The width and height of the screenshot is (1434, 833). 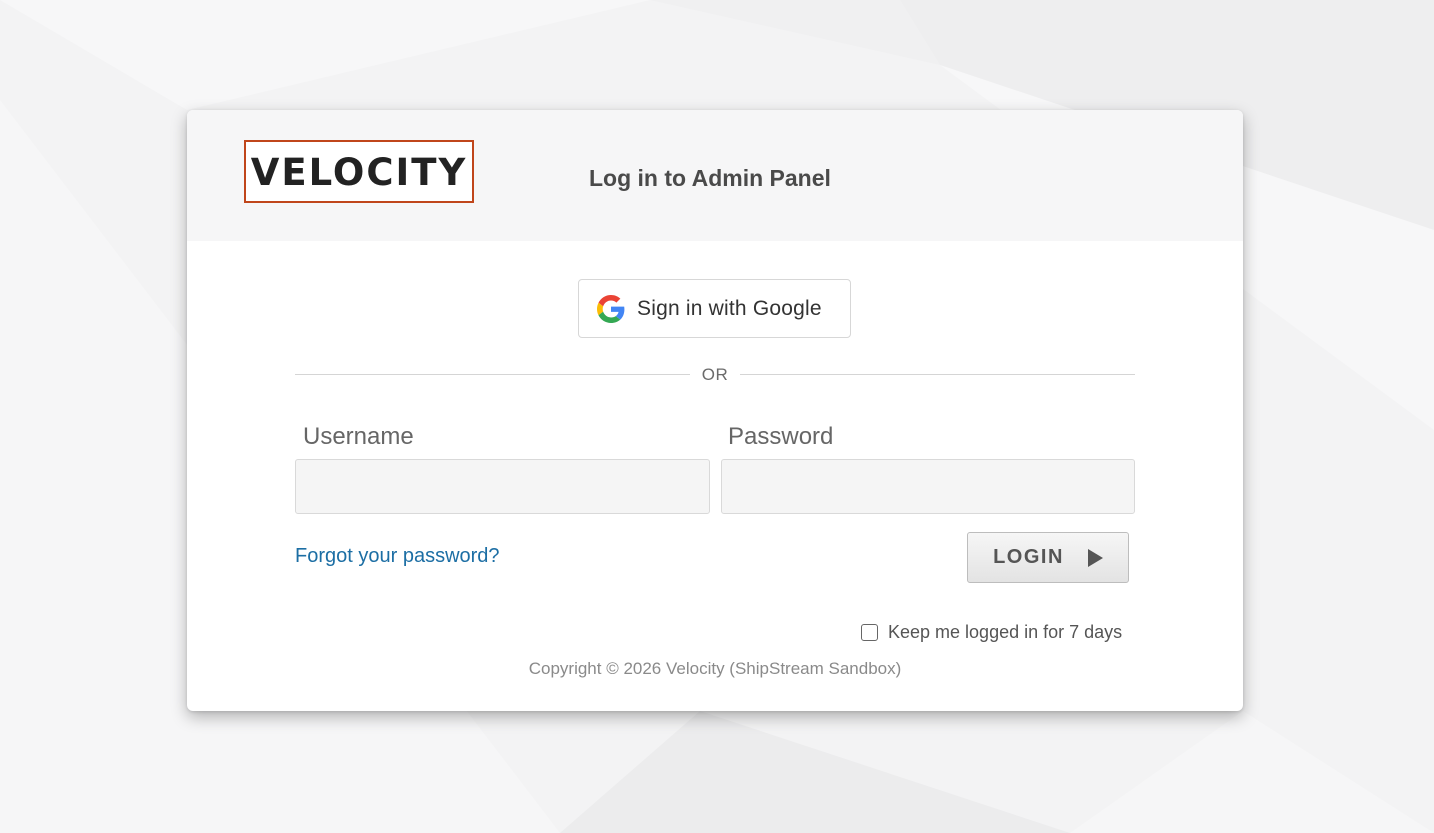 What do you see at coordinates (492, 374) in the screenshot?
I see `divider-line-left` at bounding box center [492, 374].